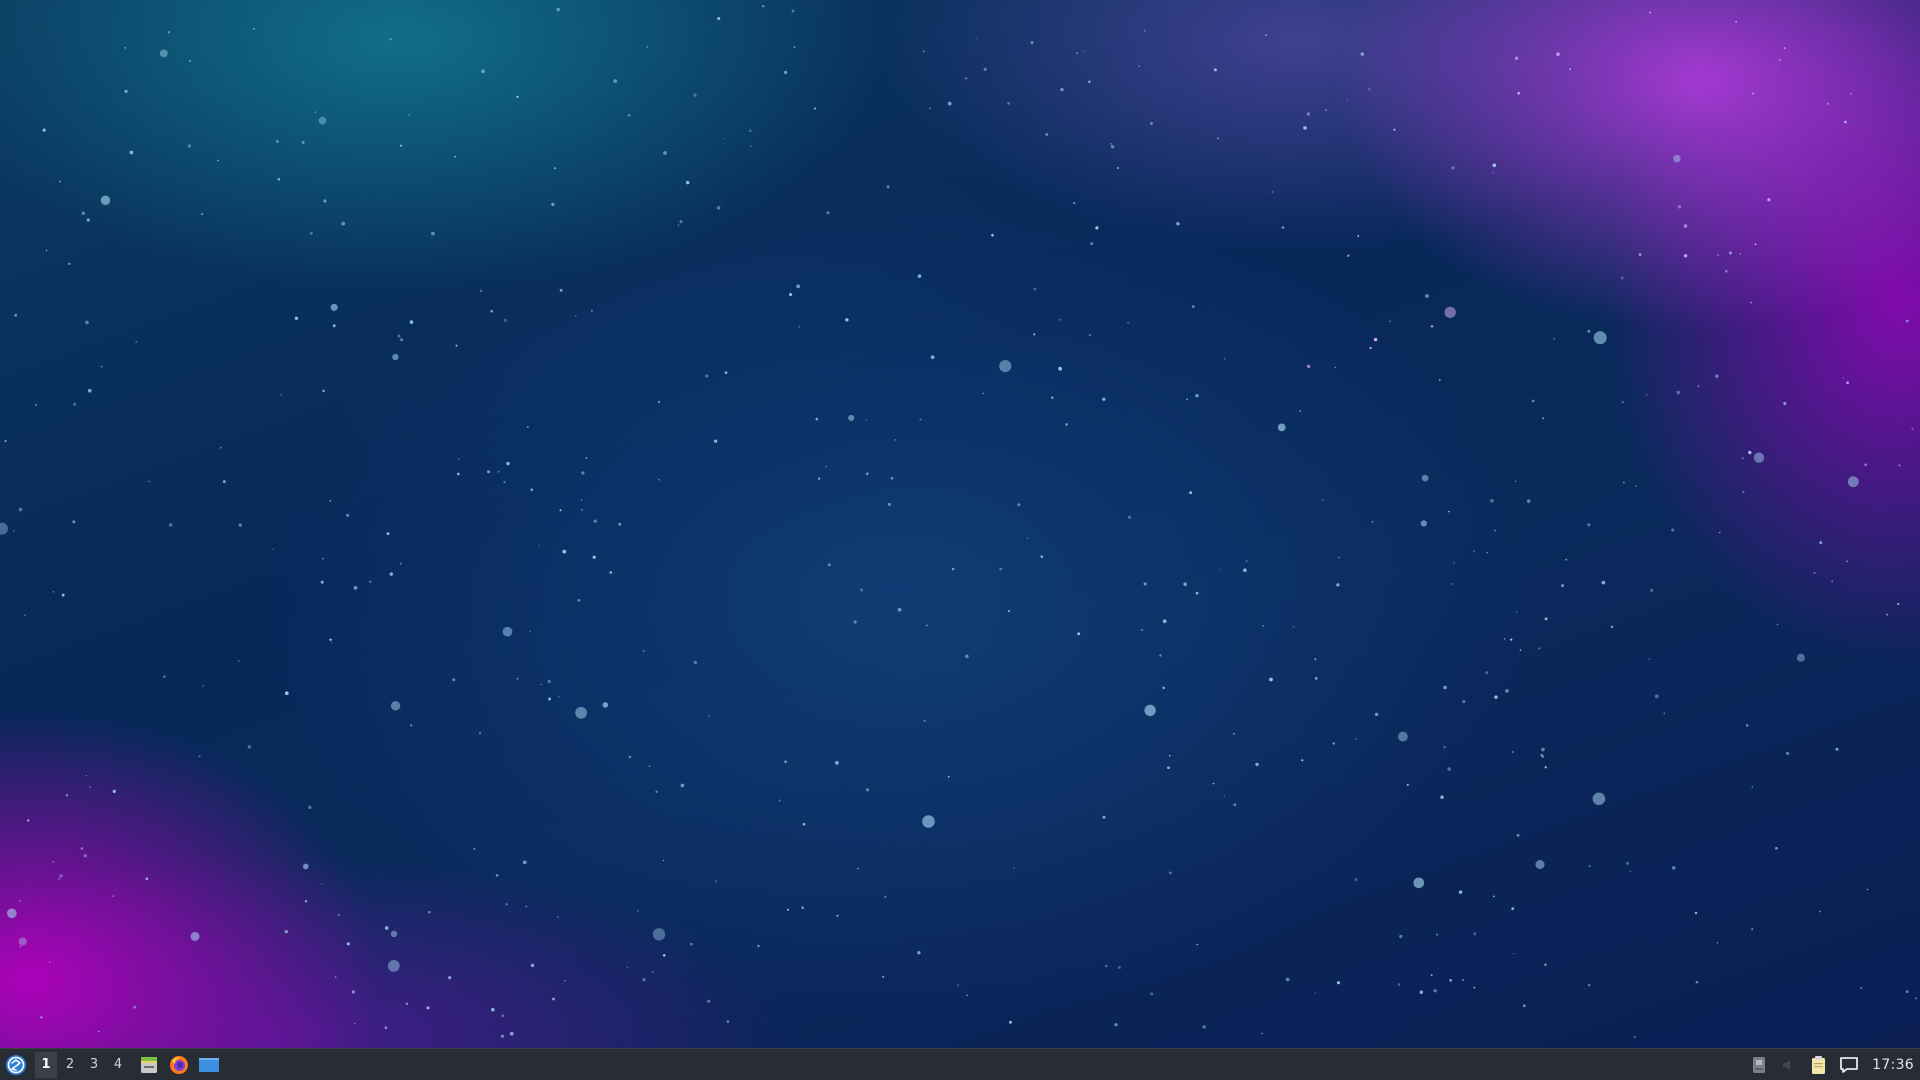  What do you see at coordinates (149, 1065) in the screenshot?
I see `file-manager-launcher` at bounding box center [149, 1065].